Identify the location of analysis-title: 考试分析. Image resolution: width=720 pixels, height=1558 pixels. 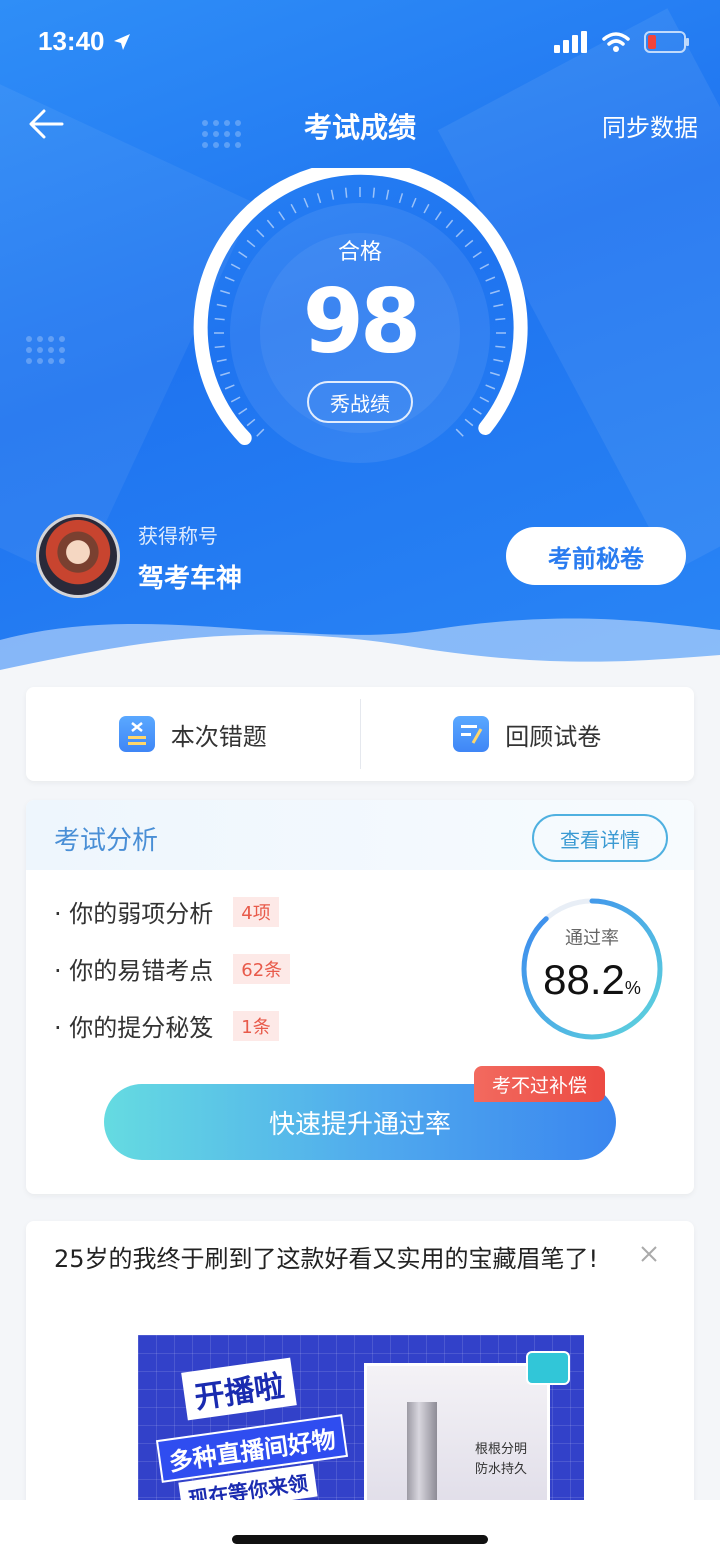
(106, 841).